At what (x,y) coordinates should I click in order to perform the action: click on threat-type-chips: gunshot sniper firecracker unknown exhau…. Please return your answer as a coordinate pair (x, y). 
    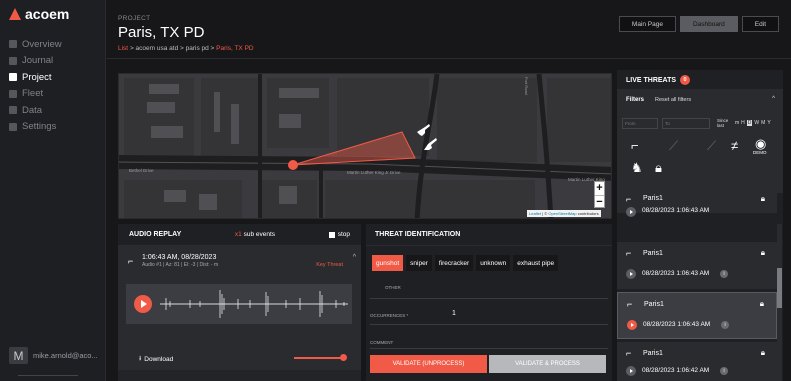
    Looking at the image, I should click on (465, 263).